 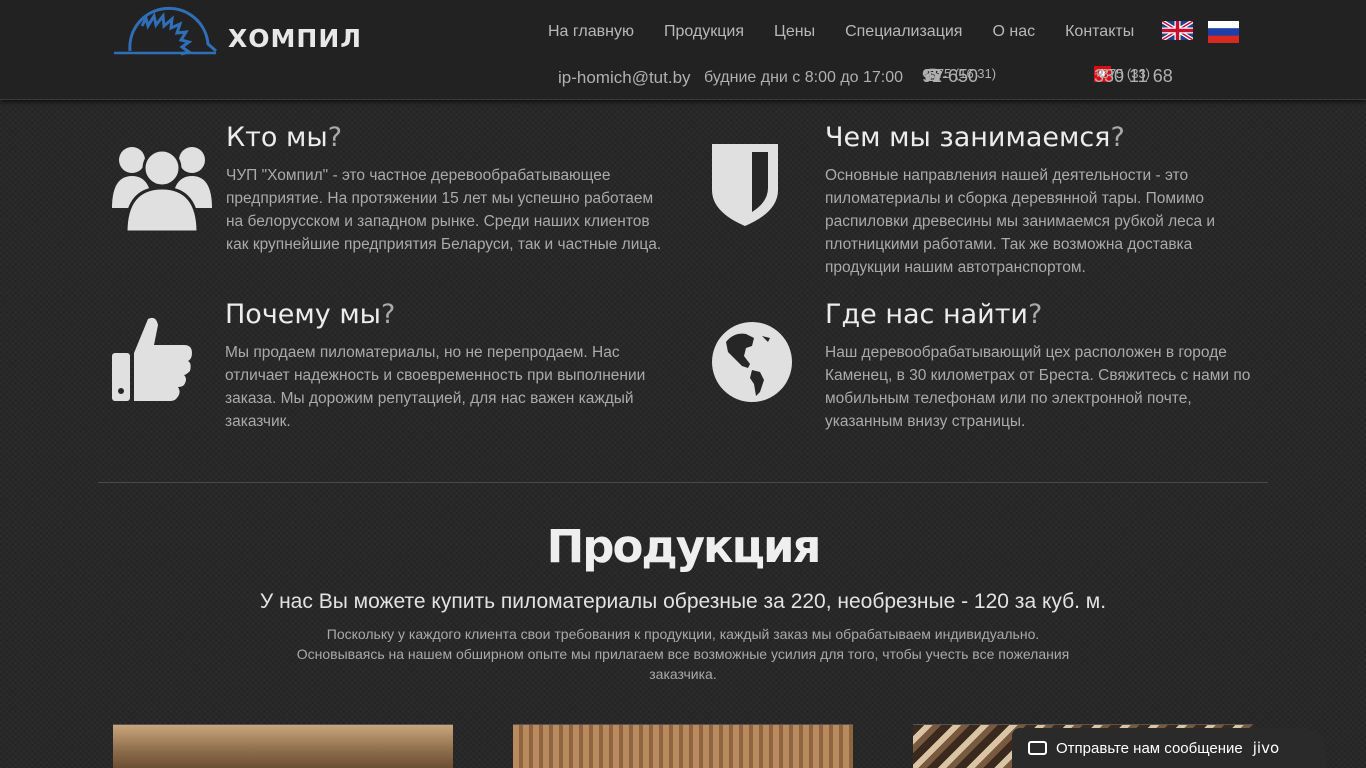 I want to click on phone2-number: 330 11 68, so click(x=1133, y=76).